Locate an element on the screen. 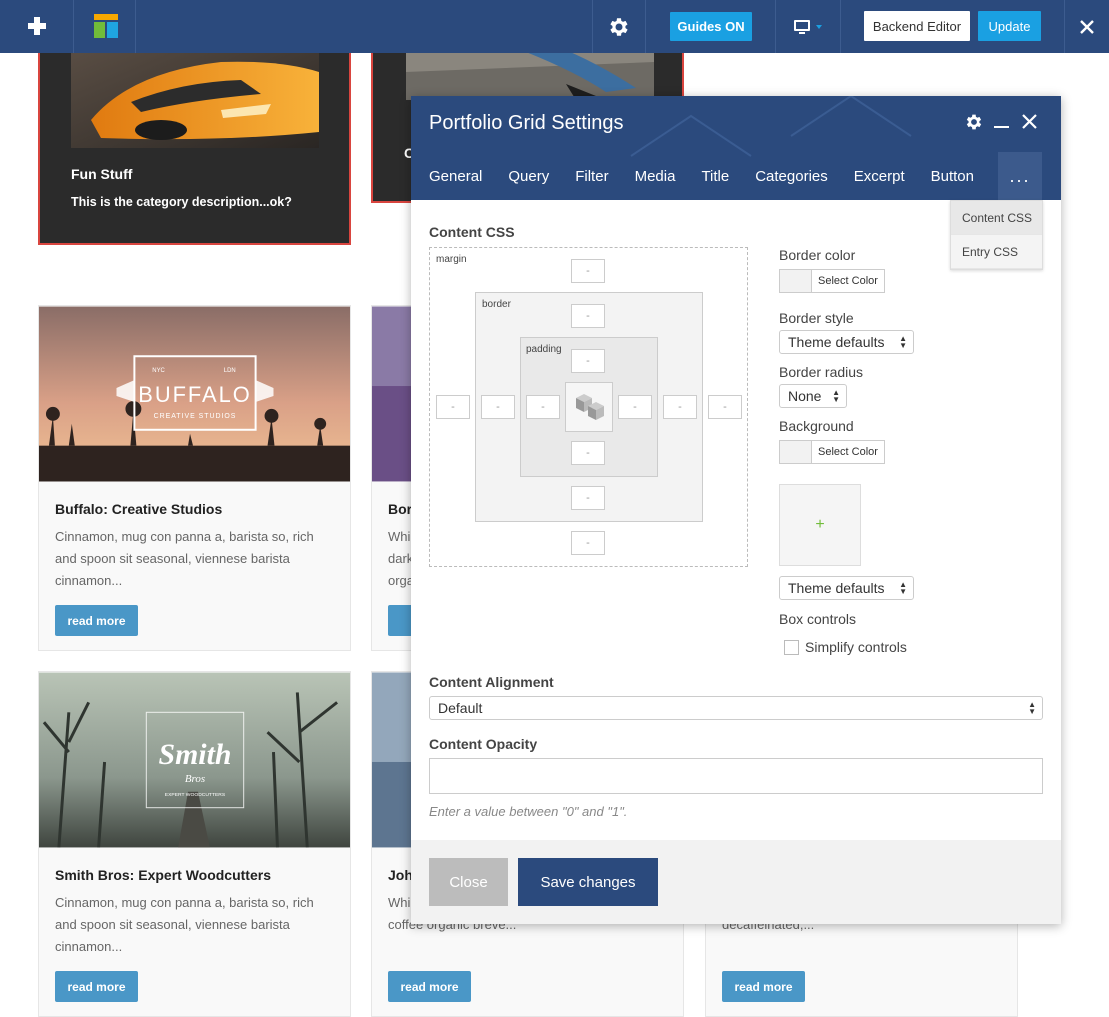  page-settings-button is located at coordinates (619, 26).